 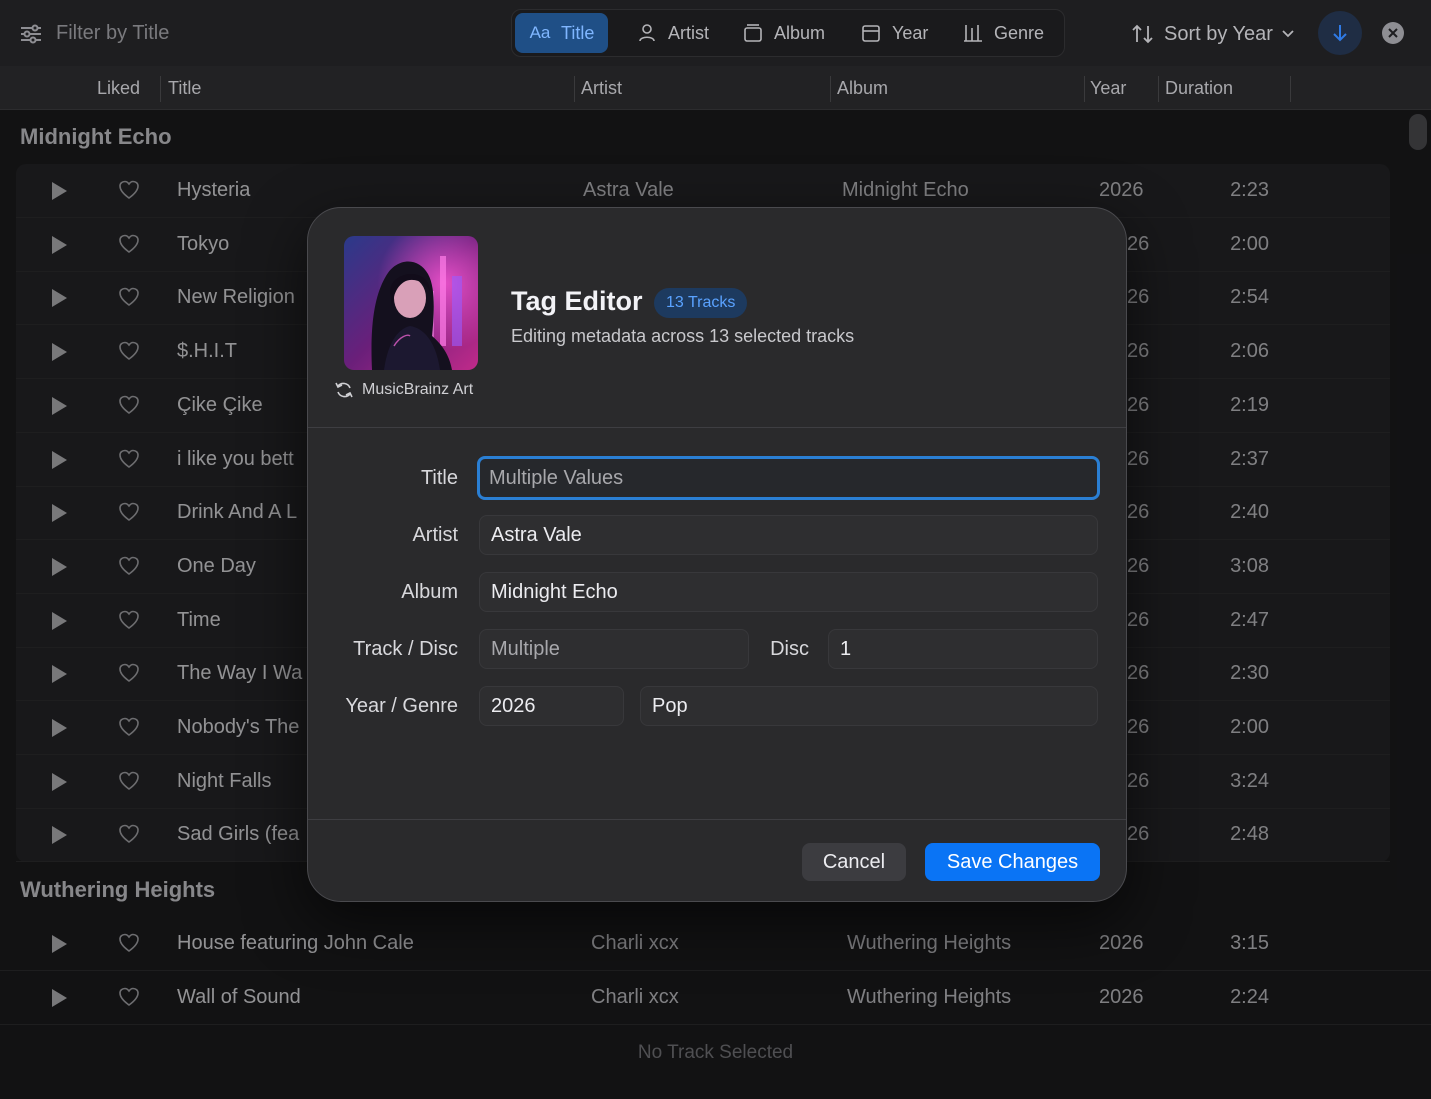 I want to click on artist-field, so click(x=788, y=535).